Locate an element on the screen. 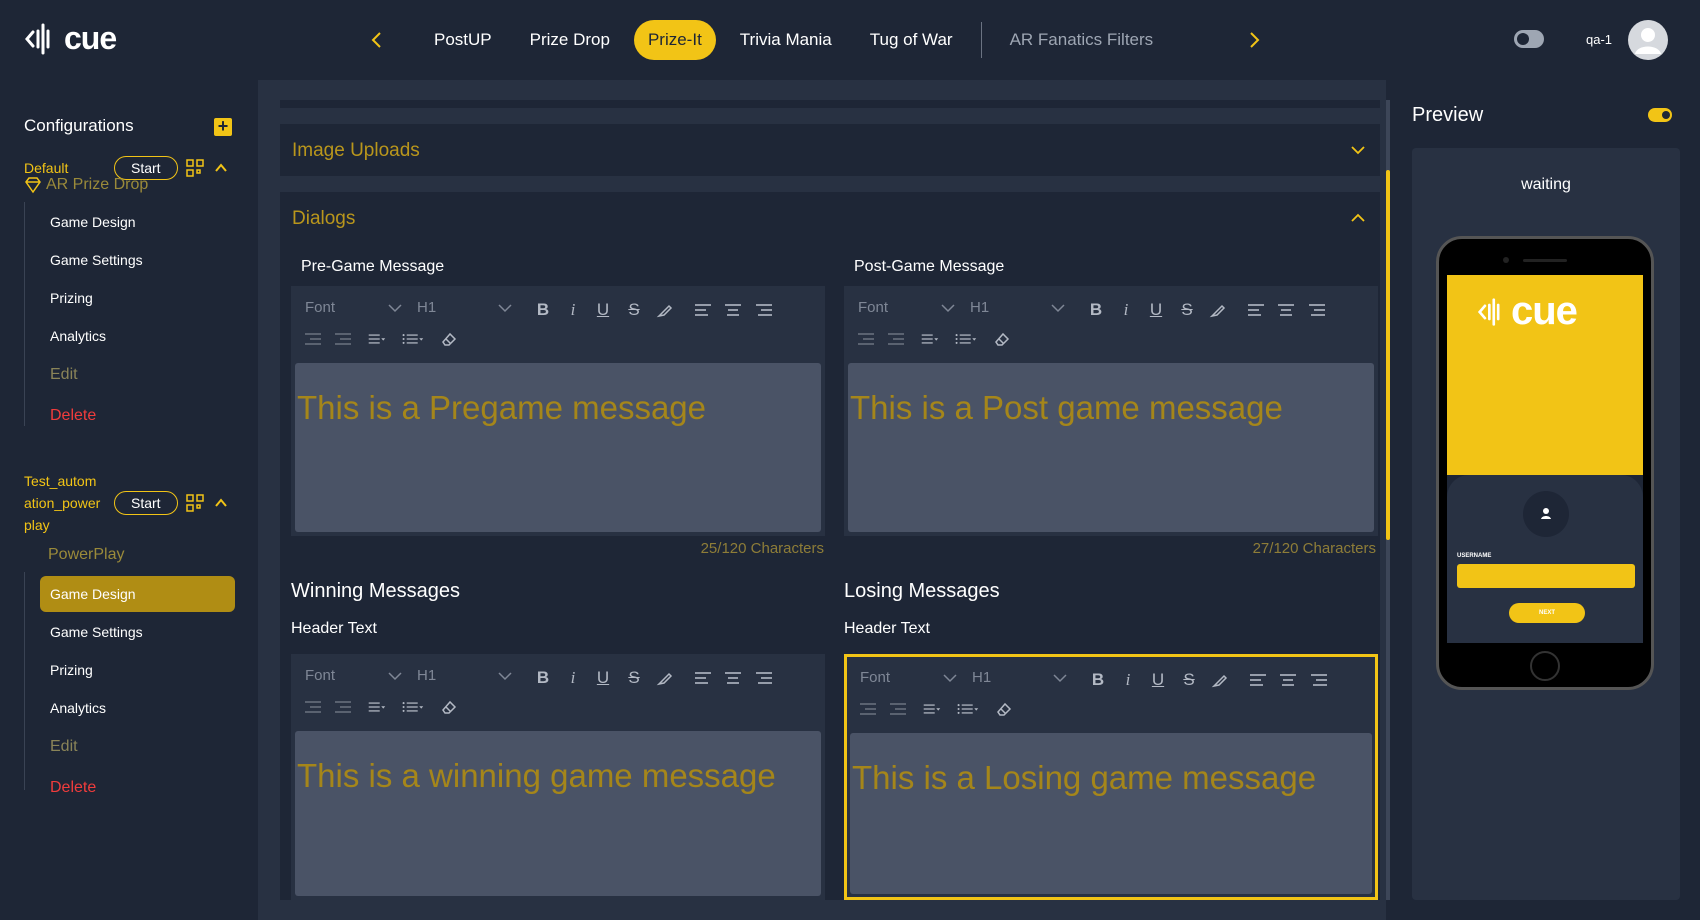  config-name: Test_autom ation_power play is located at coordinates (69, 503).